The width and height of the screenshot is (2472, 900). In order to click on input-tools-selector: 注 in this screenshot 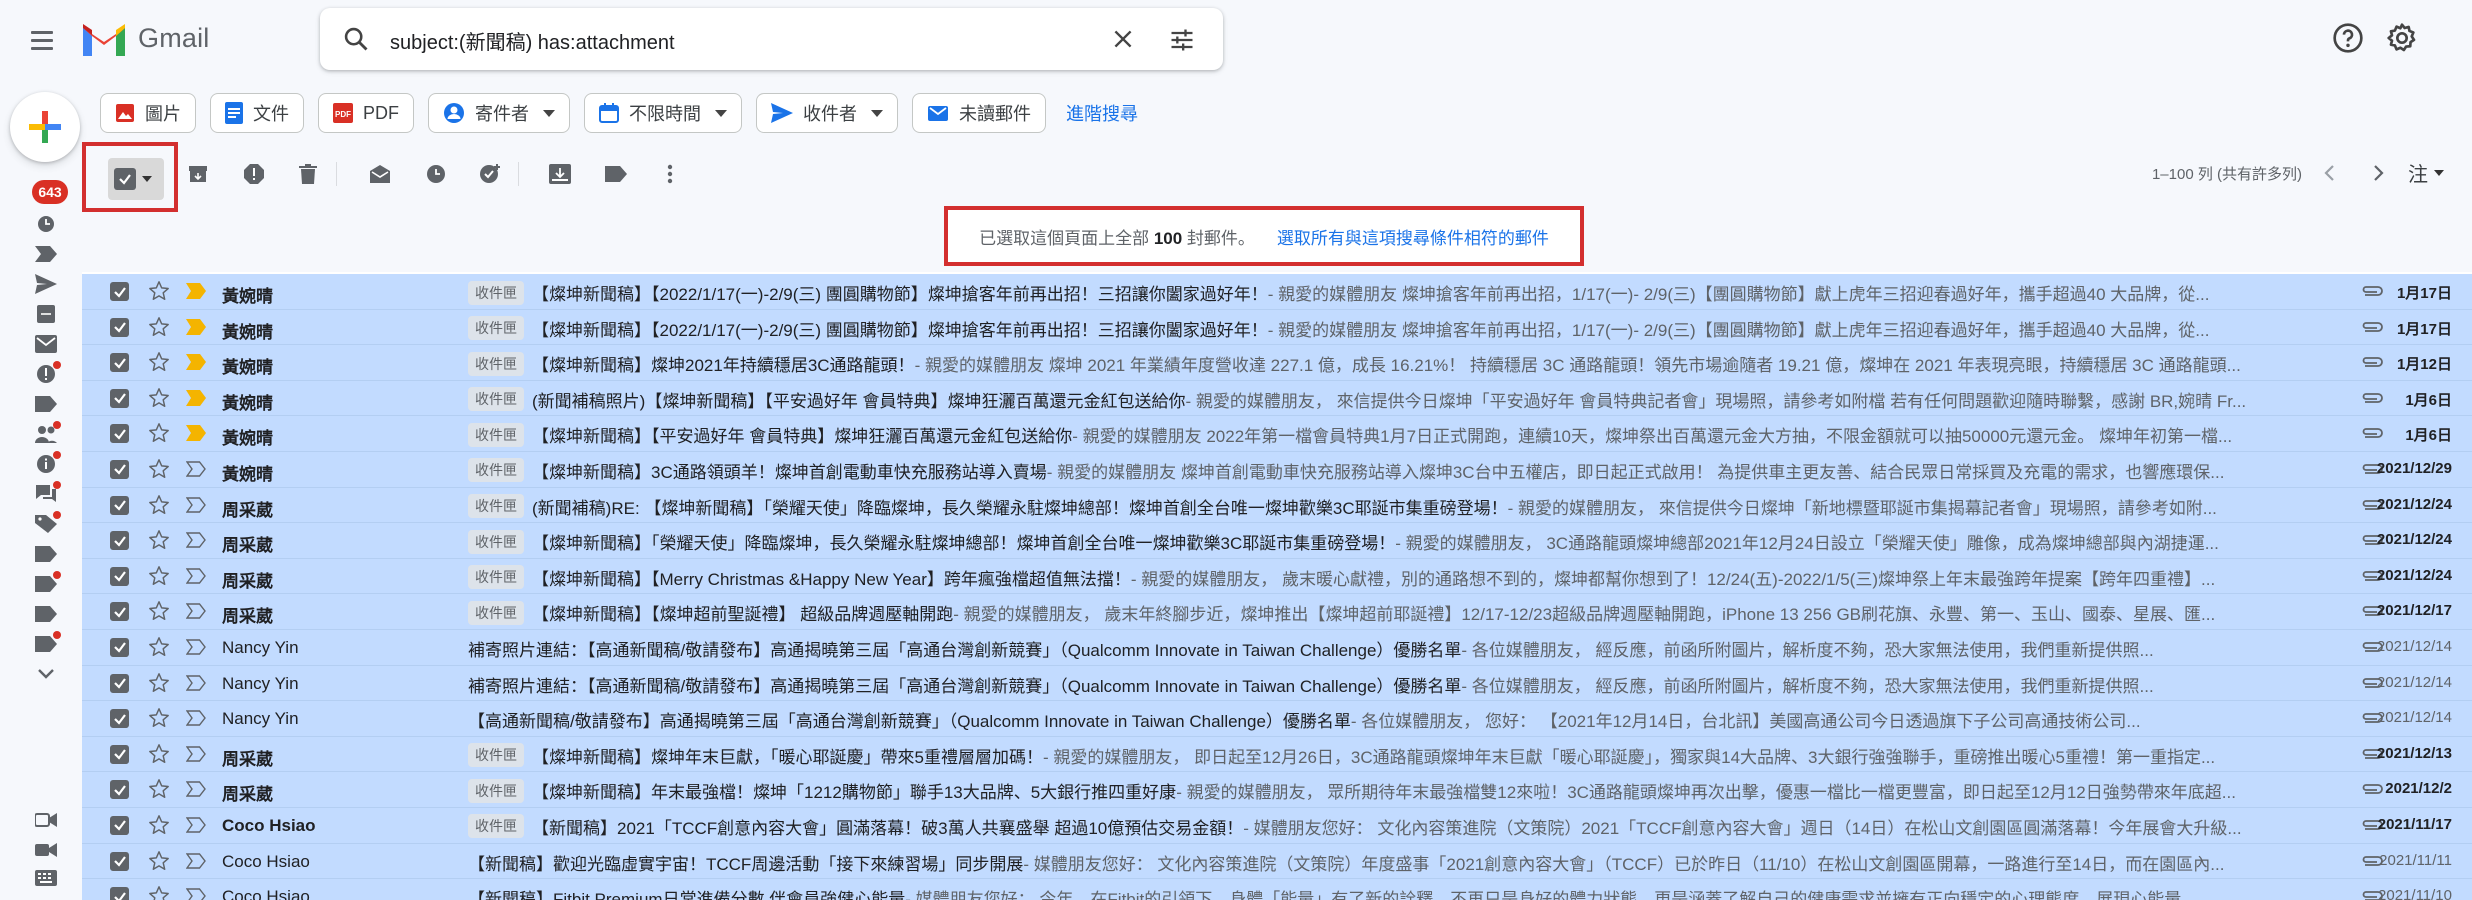, I will do `click(2426, 172)`.